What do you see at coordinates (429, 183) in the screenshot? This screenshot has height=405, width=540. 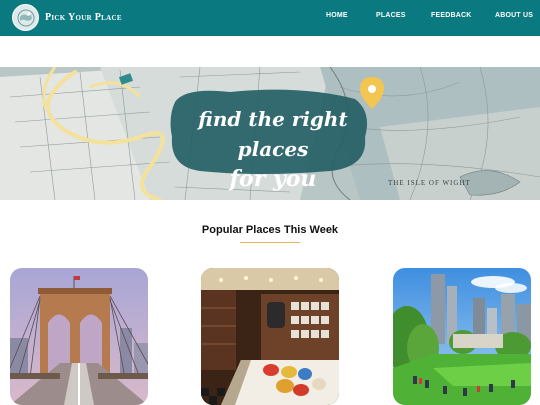 I see `map-label: THE ISLE OF WIGHT` at bounding box center [429, 183].